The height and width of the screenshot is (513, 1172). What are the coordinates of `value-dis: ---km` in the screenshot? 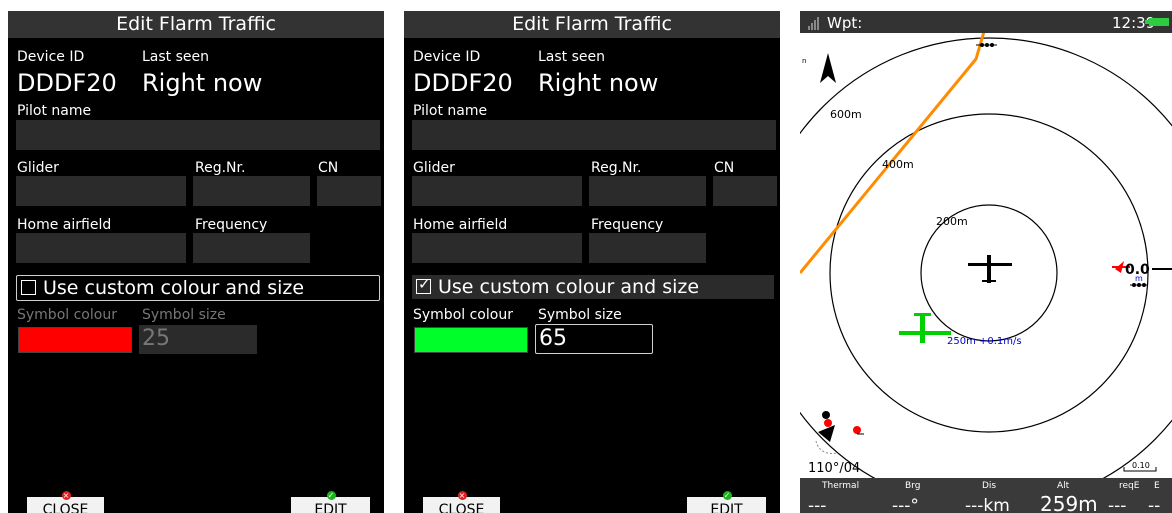 It's located at (987, 504).